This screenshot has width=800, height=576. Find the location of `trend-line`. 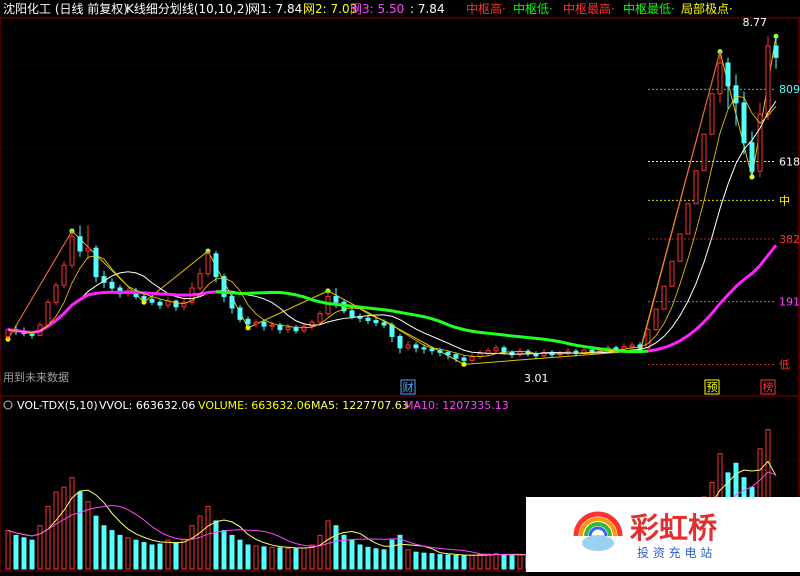

trend-line is located at coordinates (680, 202).